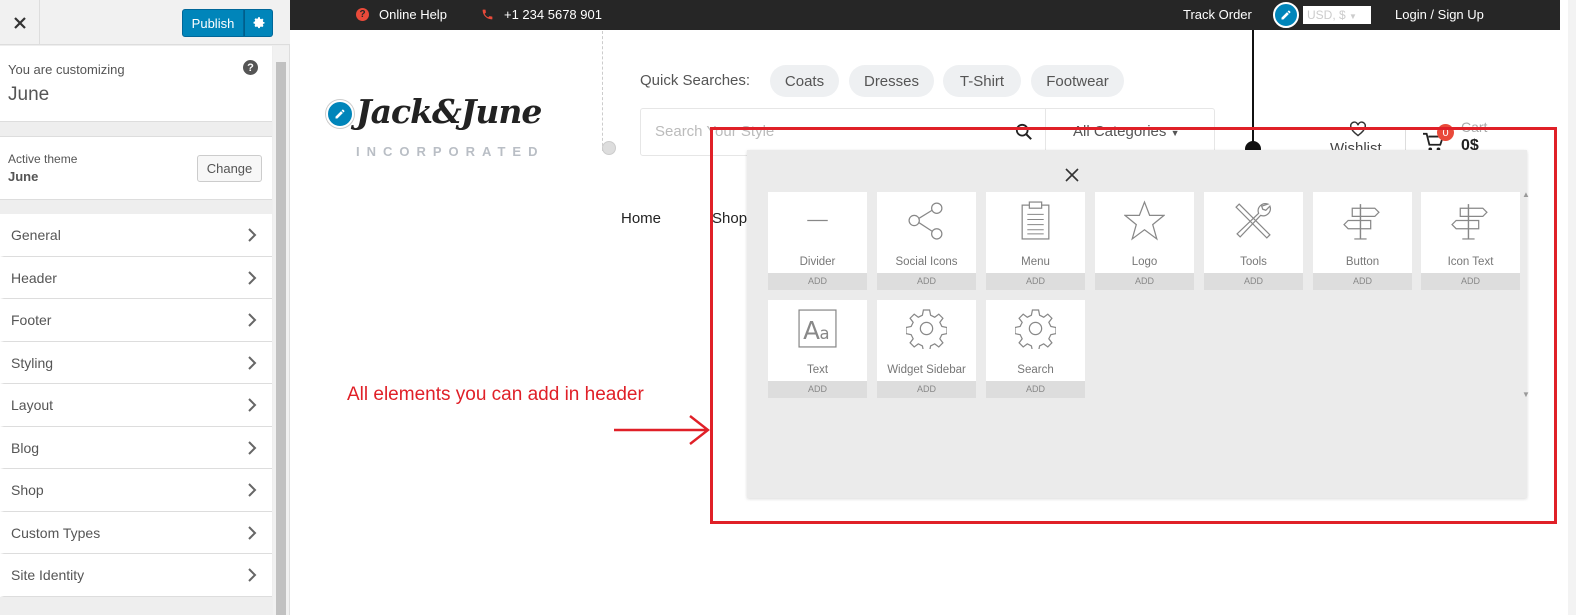  I want to click on login-label: Login / Sign Up, so click(1439, 14).